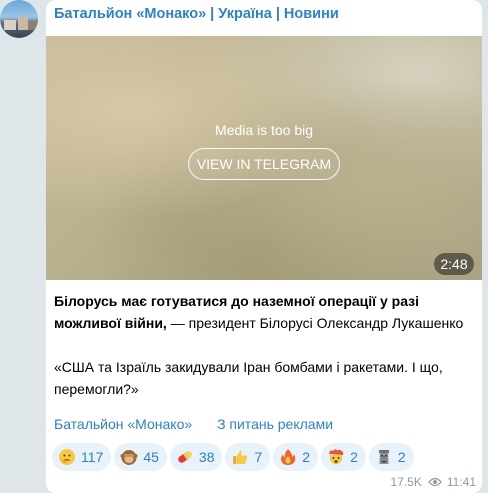  I want to click on channel-avatar, so click(19, 19).